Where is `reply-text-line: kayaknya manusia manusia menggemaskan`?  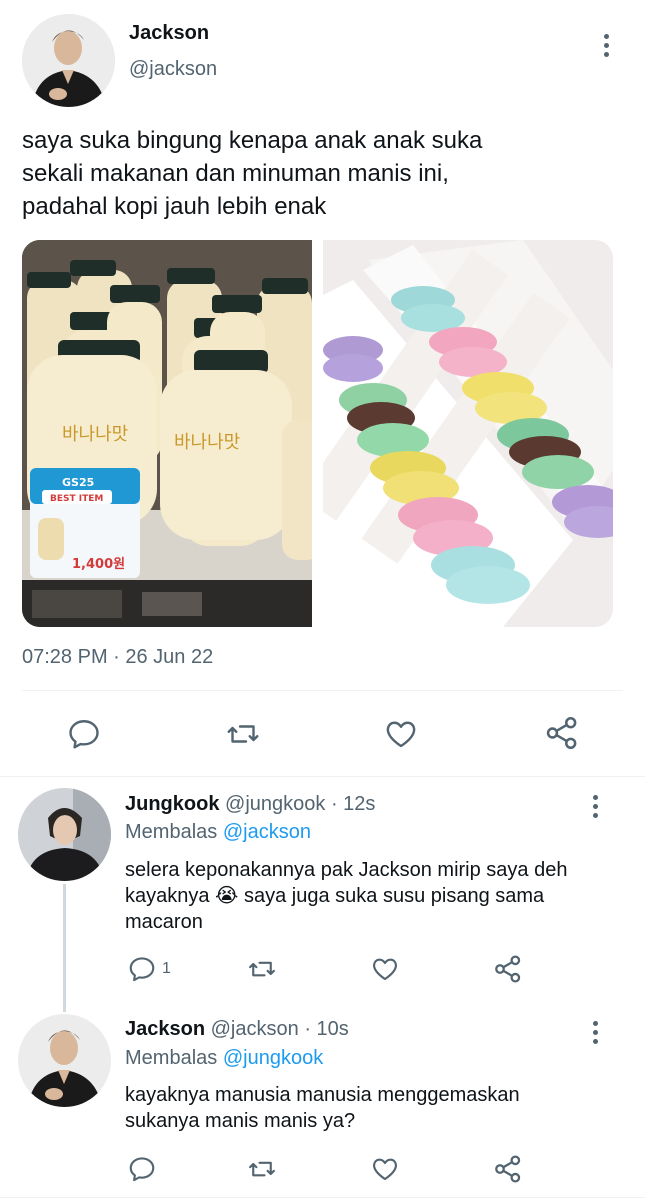
reply-text-line: kayaknya manusia manusia menggemaskan is located at coordinates (322, 1095).